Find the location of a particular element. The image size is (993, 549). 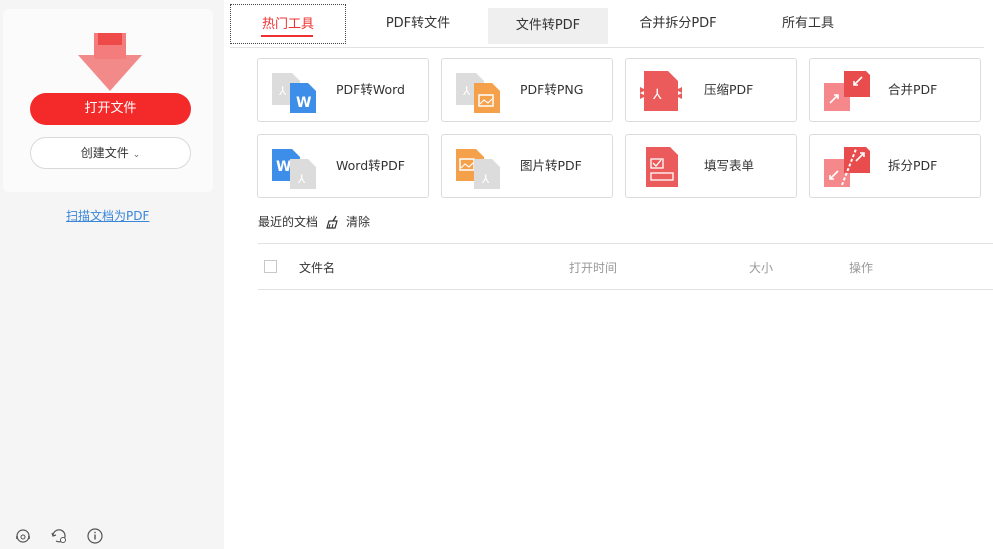

tool-word-to-pdf: W ⅄ Word转PDF is located at coordinates (343, 166).